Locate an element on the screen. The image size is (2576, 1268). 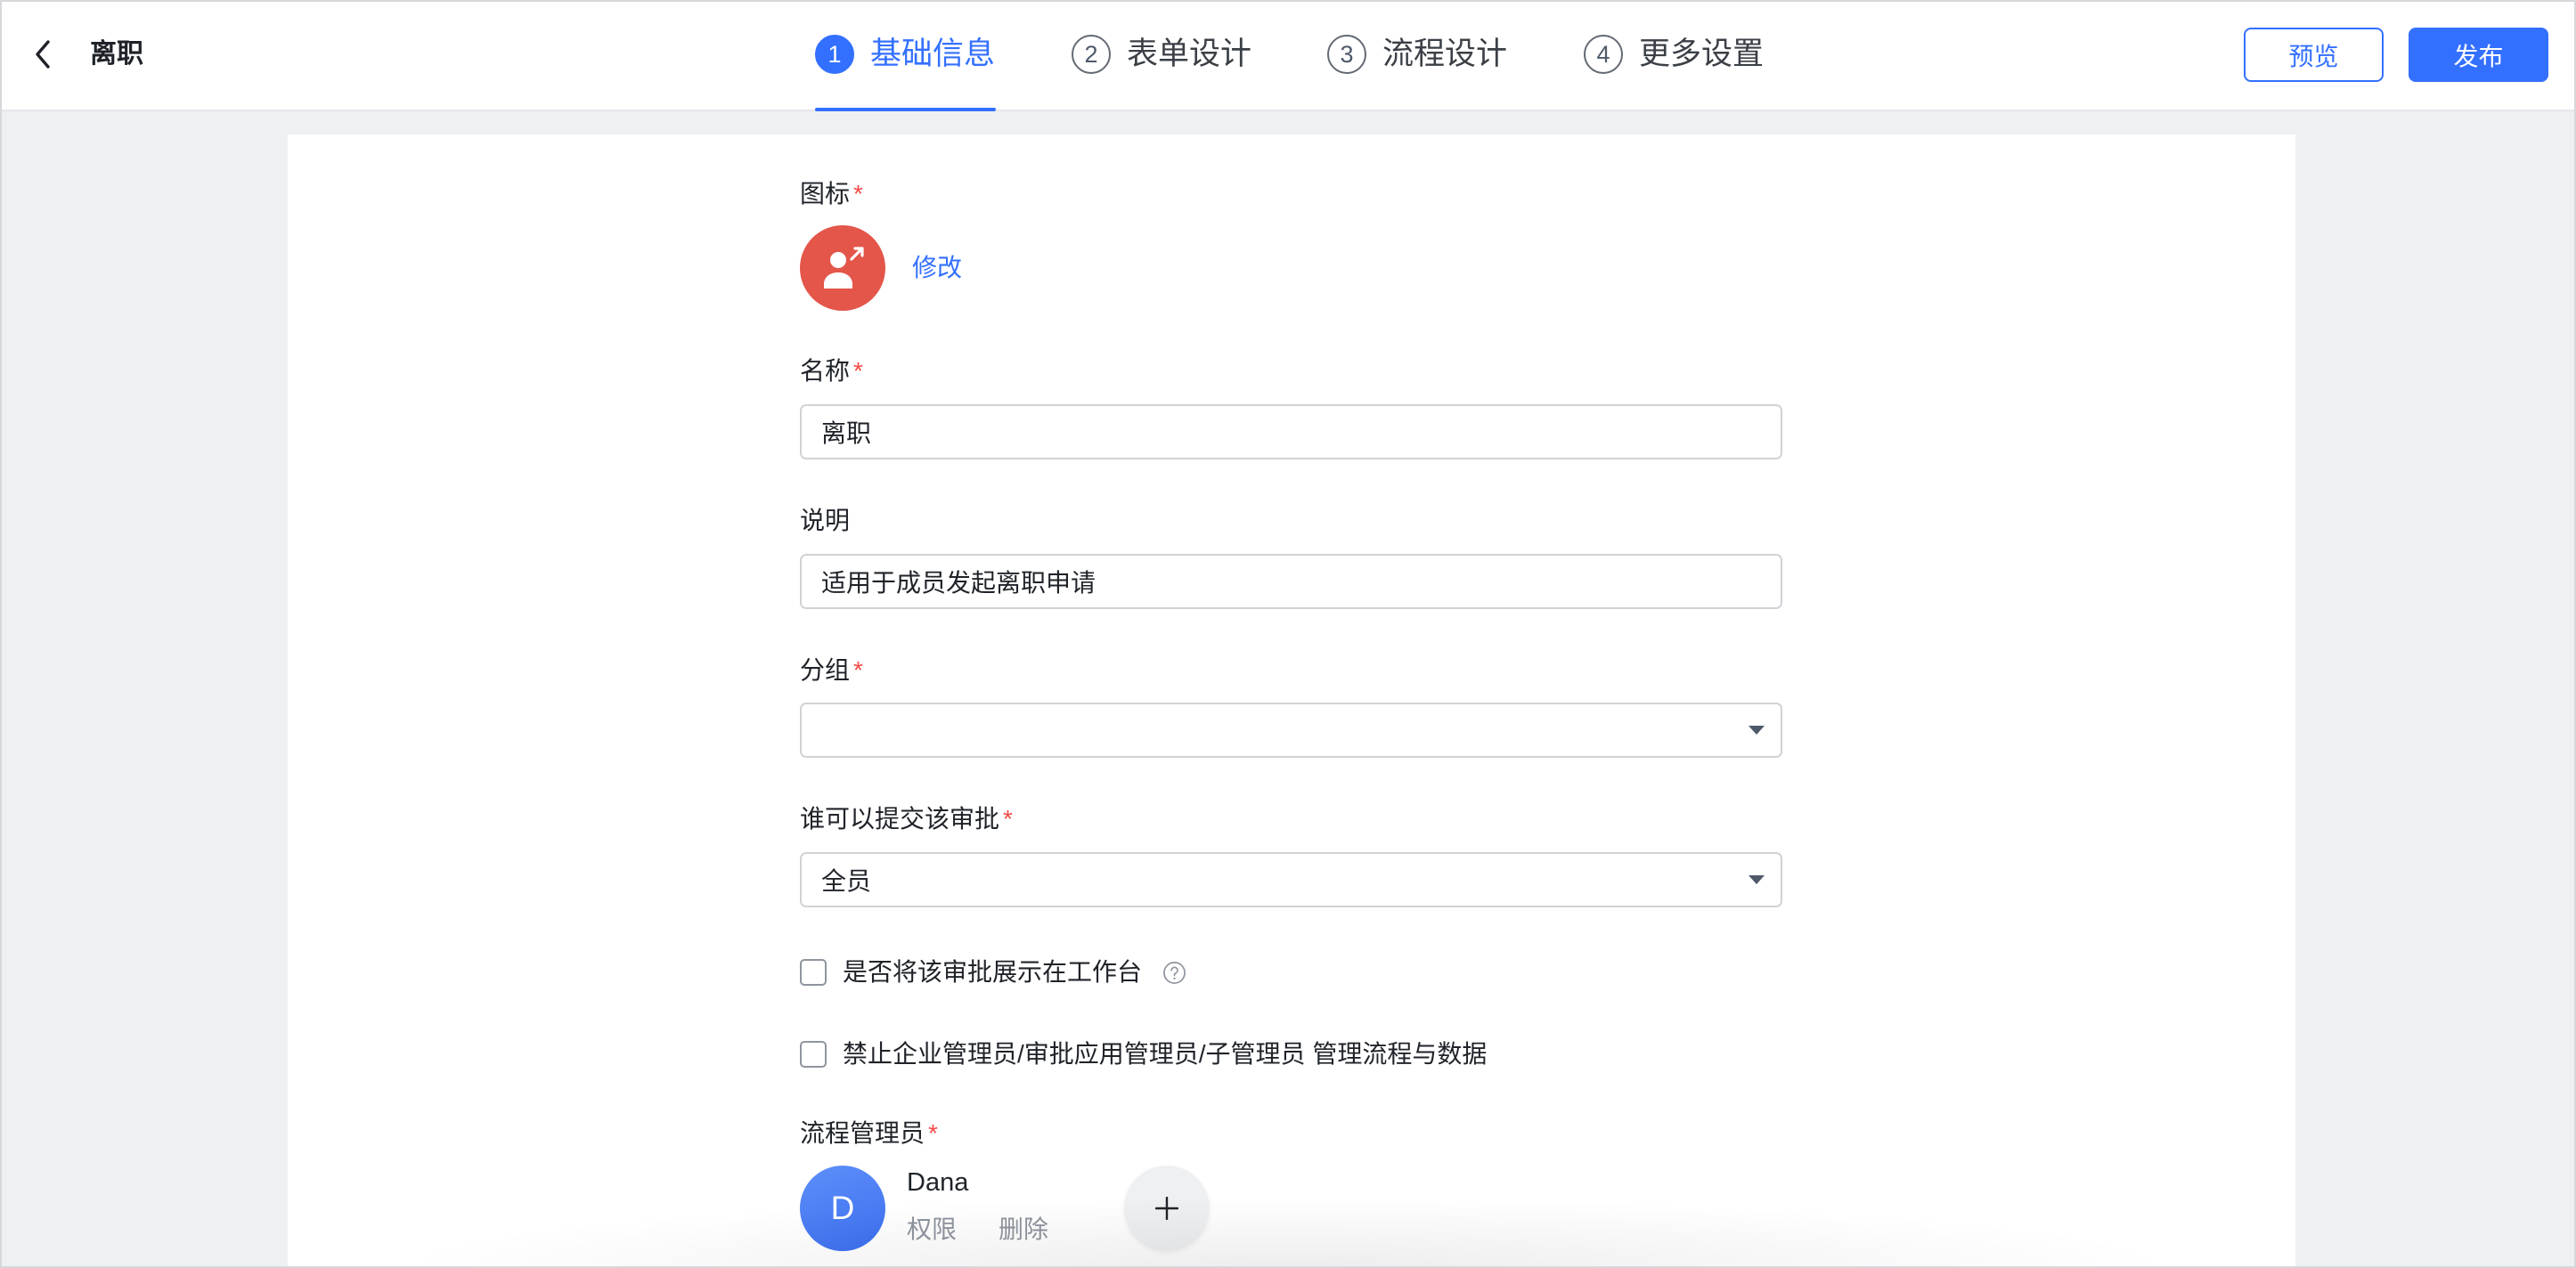
label-text: 名称 is located at coordinates (825, 371).